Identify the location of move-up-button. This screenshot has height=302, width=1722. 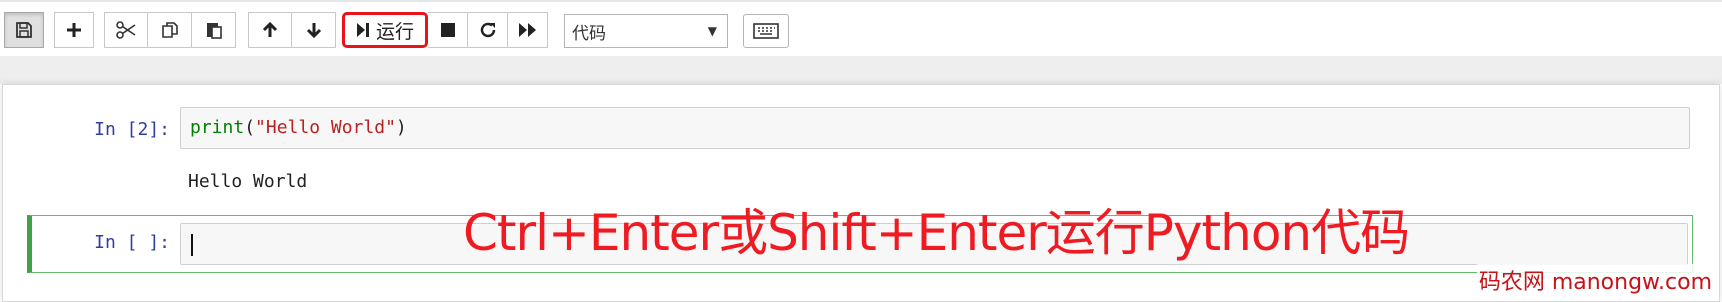
(270, 30).